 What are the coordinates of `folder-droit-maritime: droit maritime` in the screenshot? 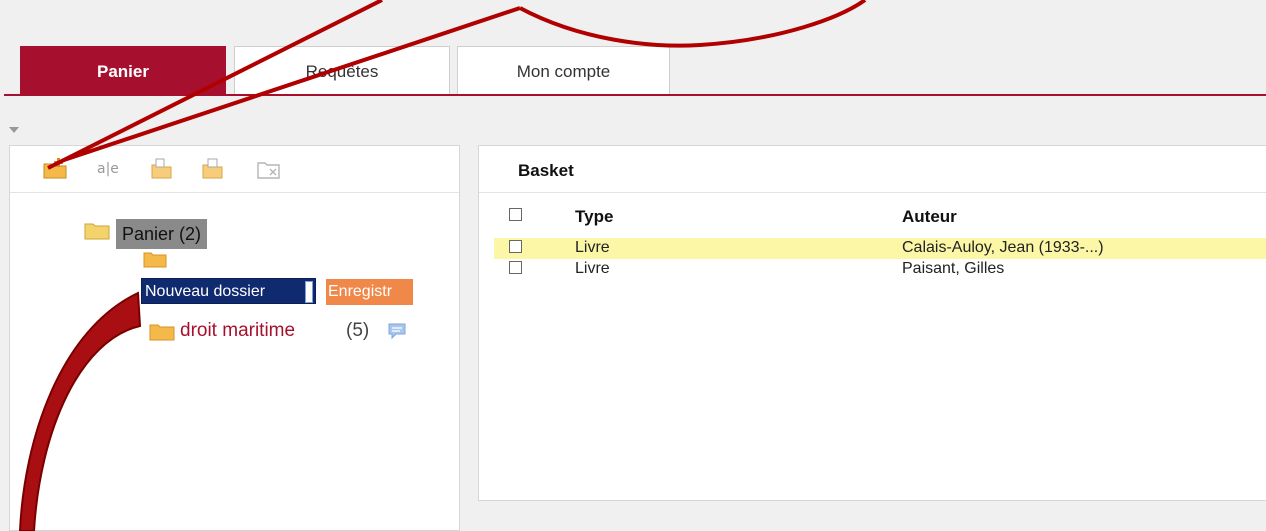 It's located at (237, 331).